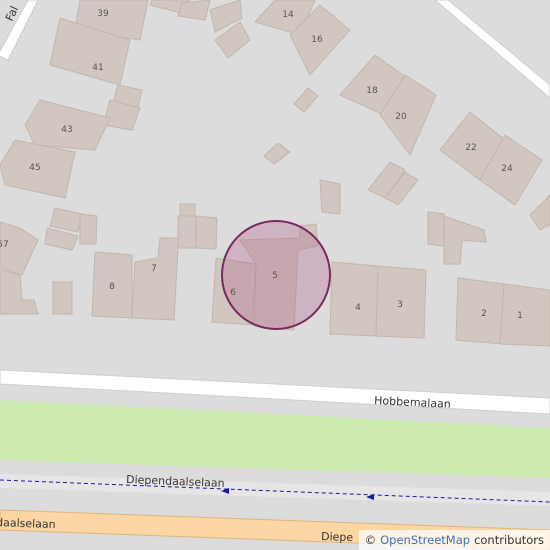  What do you see at coordinates (492, 49) in the screenshot?
I see `road-top-right` at bounding box center [492, 49].